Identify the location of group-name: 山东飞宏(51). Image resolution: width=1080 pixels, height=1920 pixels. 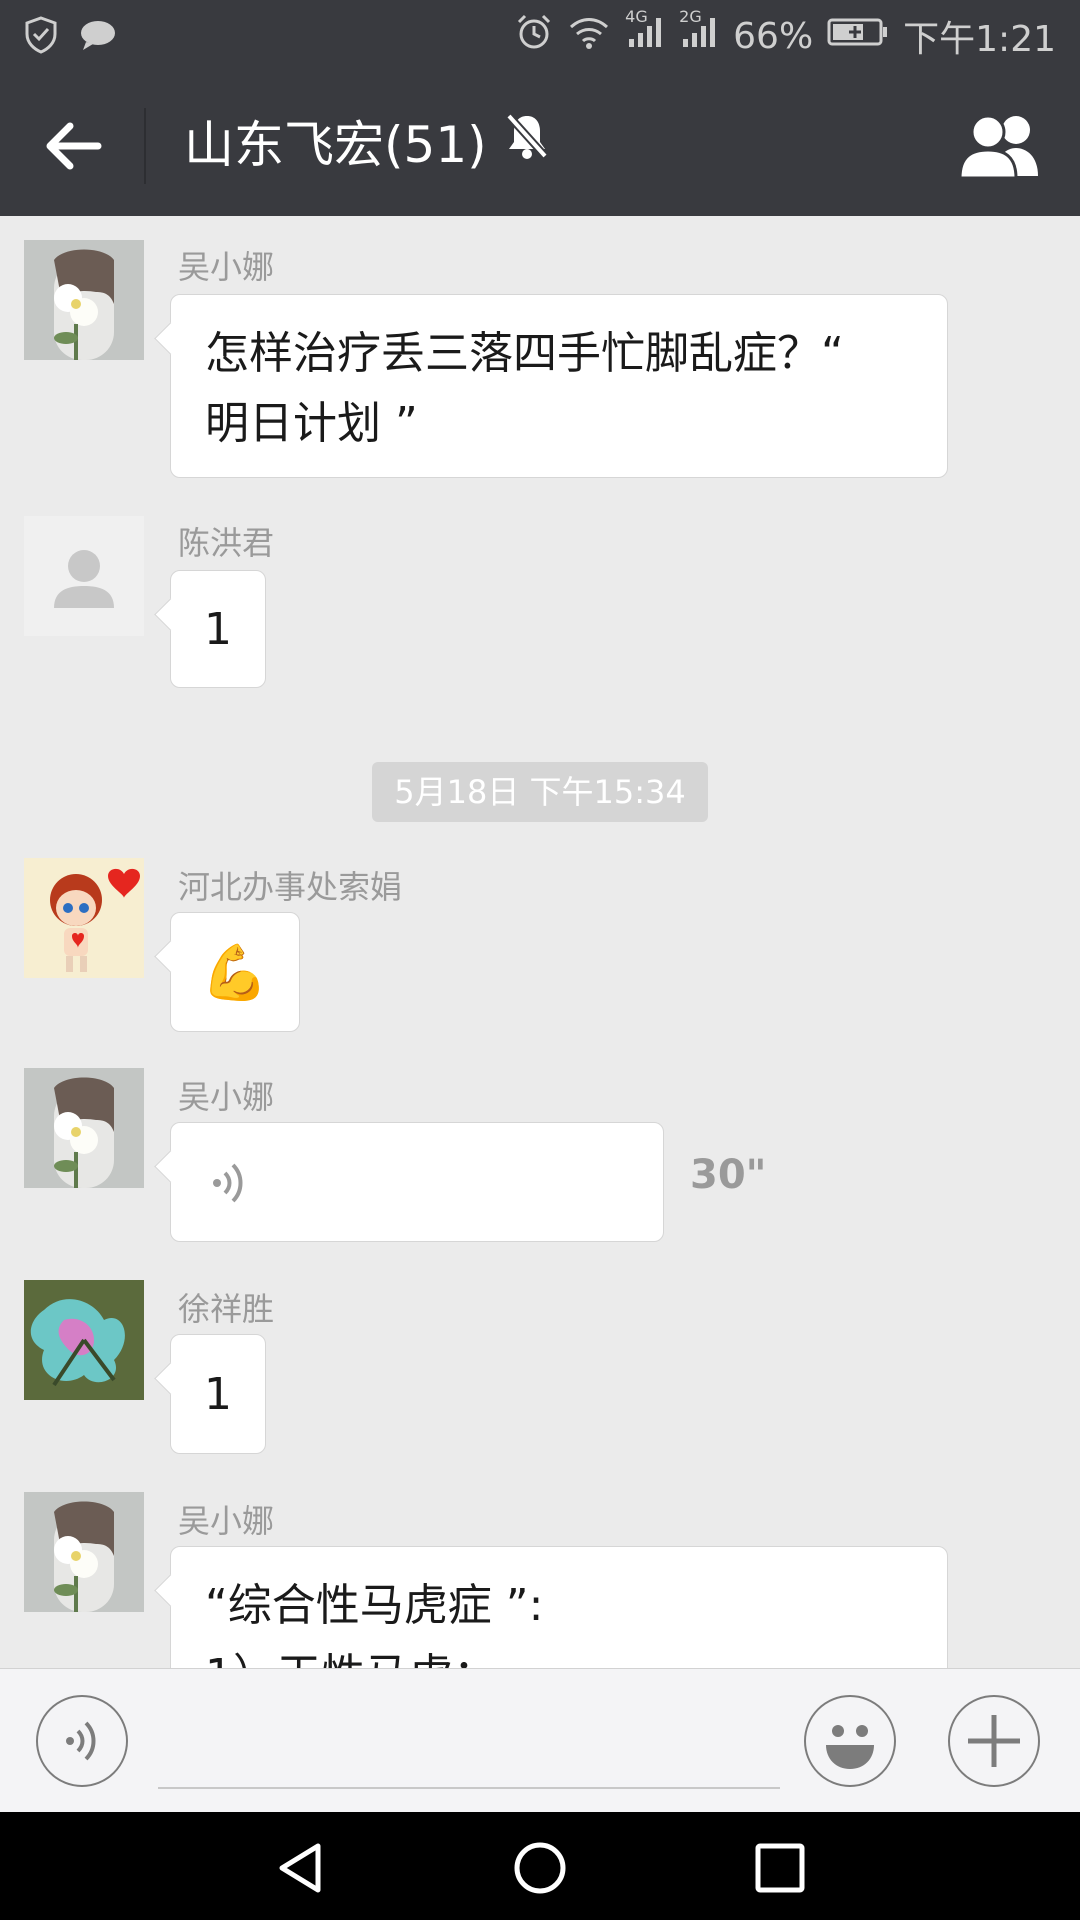
(335, 144).